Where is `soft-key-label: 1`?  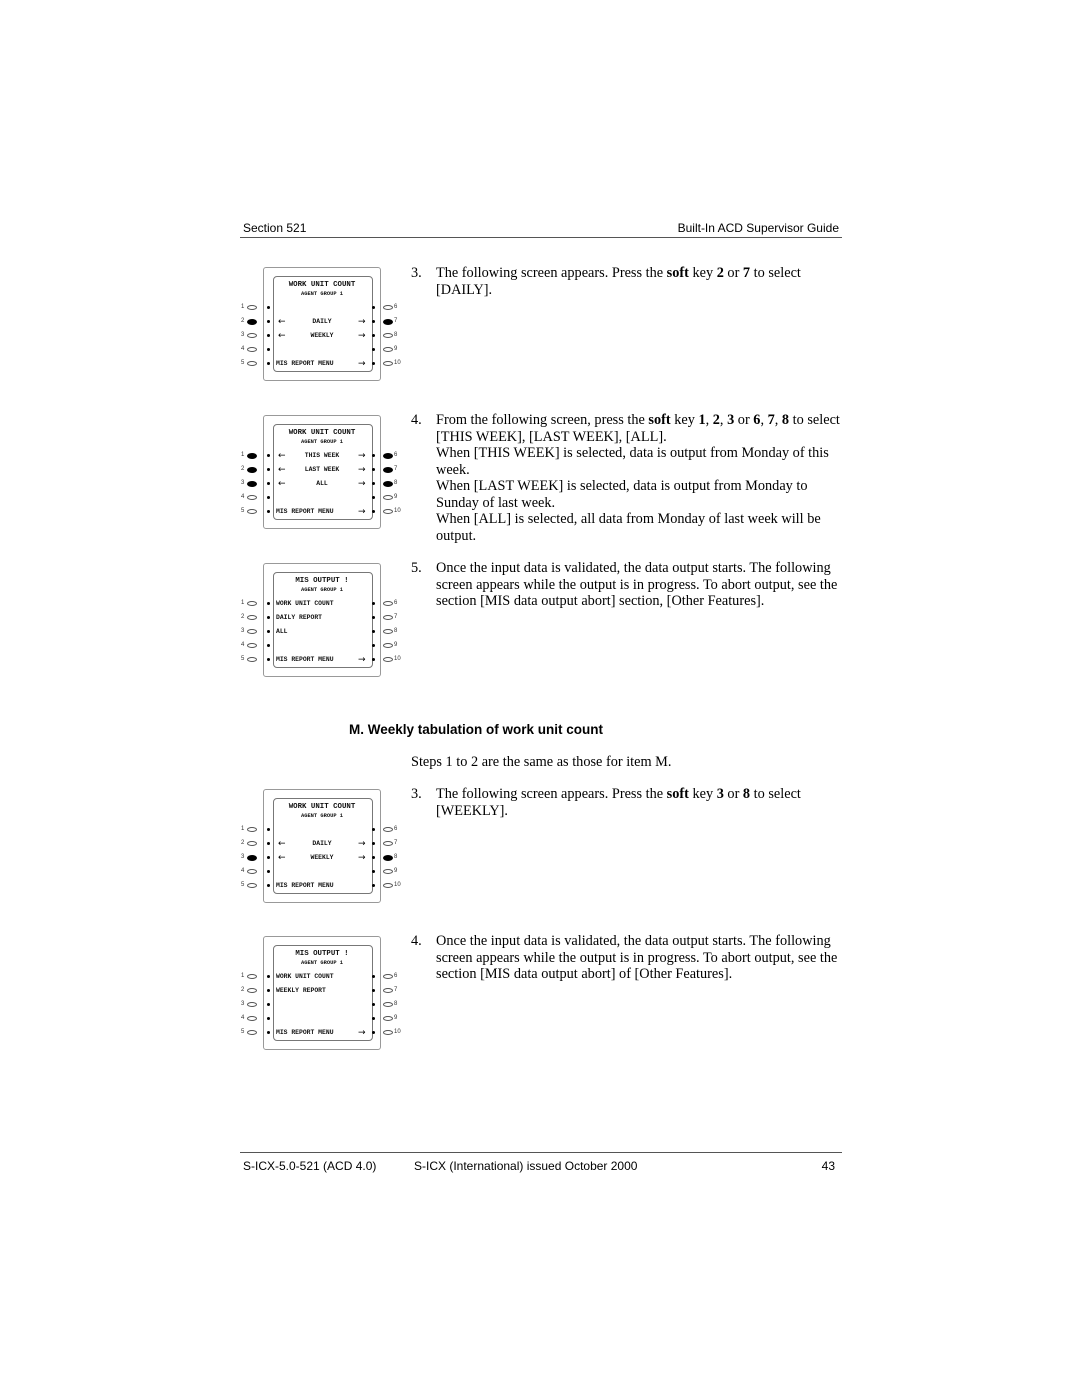 soft-key-label: 1 is located at coordinates (243, 829).